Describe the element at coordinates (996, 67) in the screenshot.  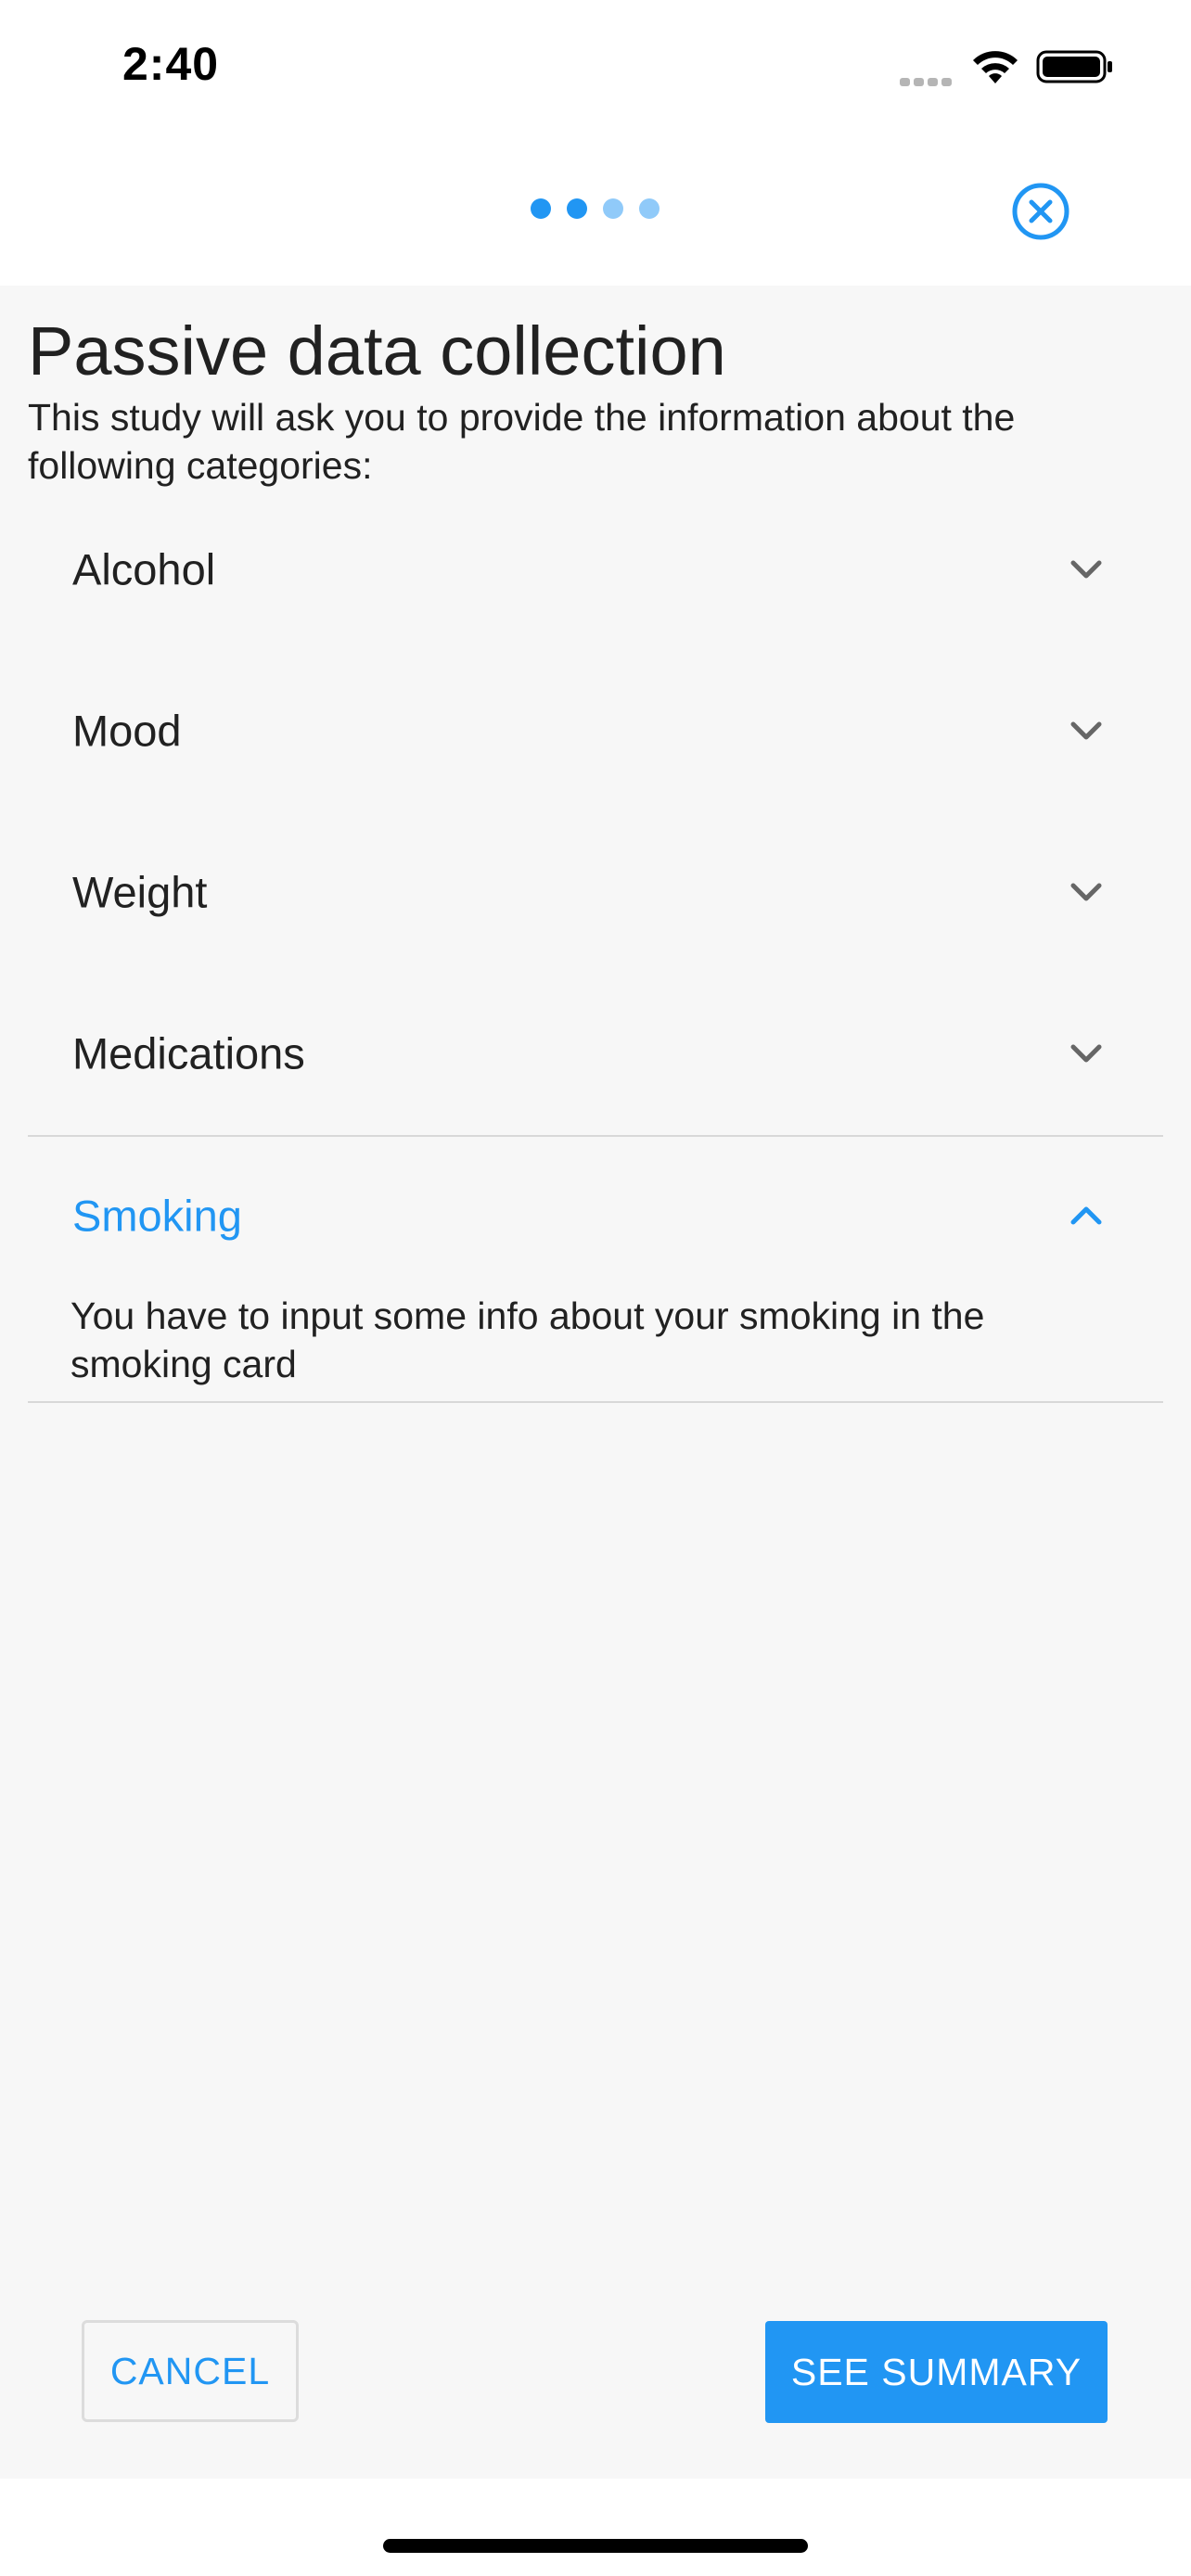
I see `wifi-icon` at that location.